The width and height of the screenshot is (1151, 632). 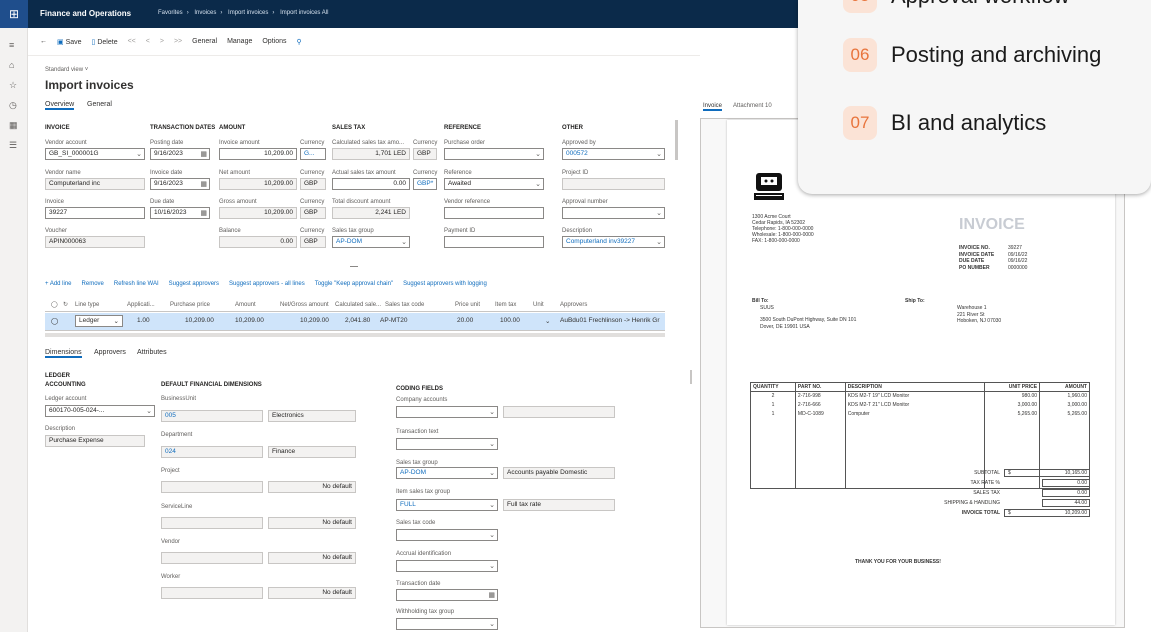 I want to click on search-icon: ⚲, so click(x=298, y=42).